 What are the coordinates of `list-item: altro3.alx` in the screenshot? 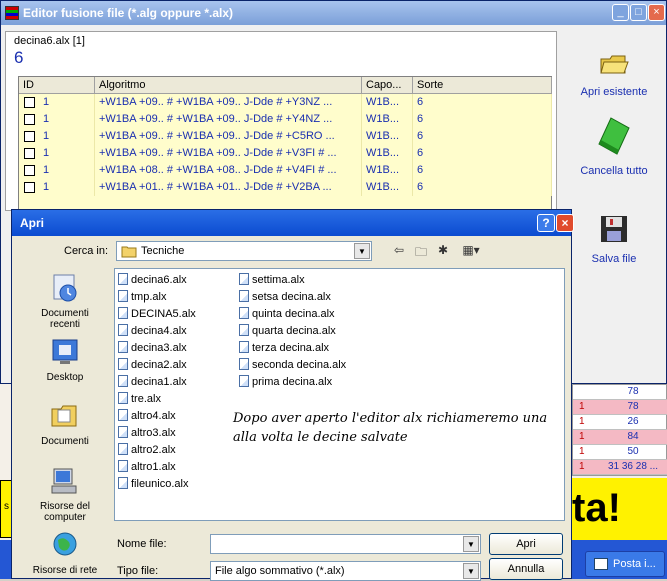 It's located at (147, 433).